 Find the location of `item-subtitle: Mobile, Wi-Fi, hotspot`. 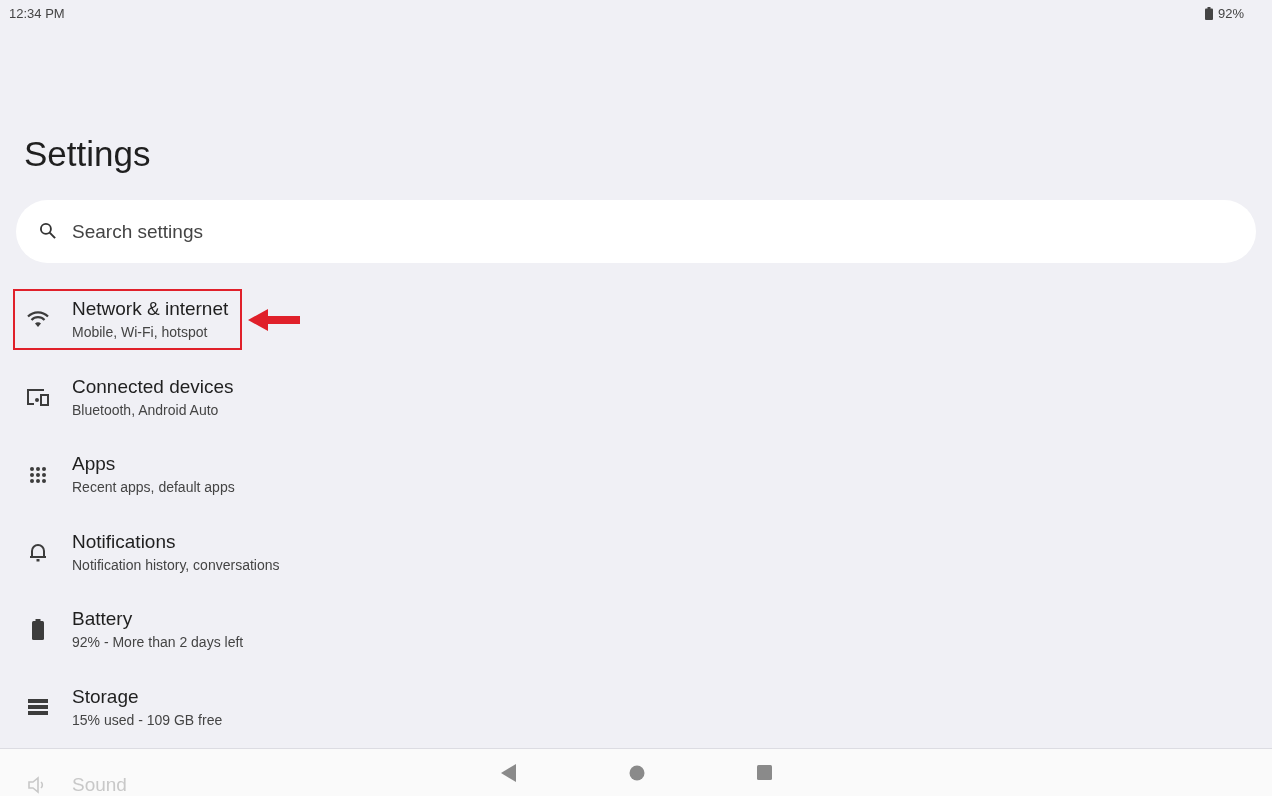

item-subtitle: Mobile, Wi-Fi, hotspot is located at coordinates (140, 332).